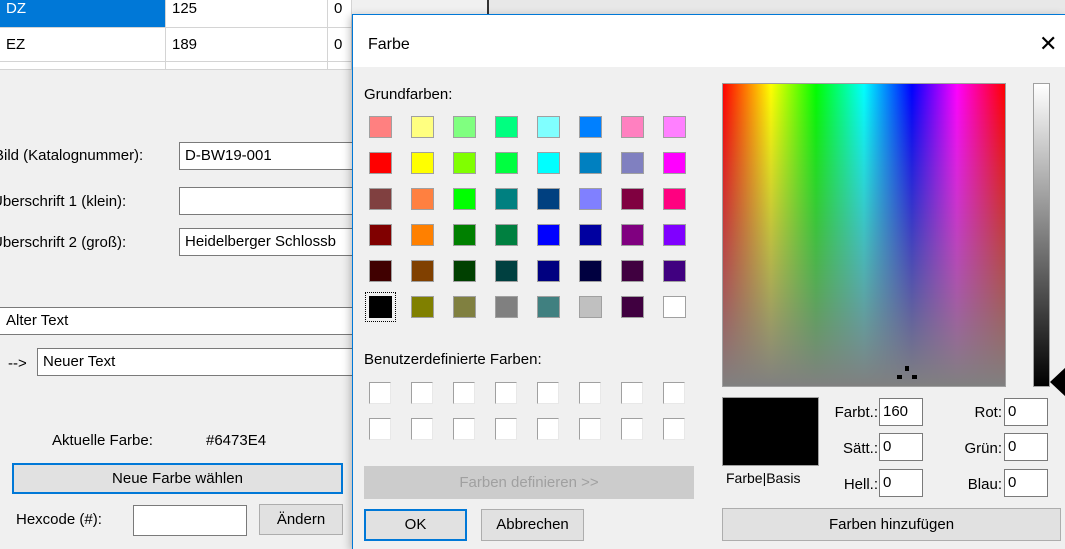  What do you see at coordinates (415, 525) in the screenshot?
I see `ok-button: OK` at bounding box center [415, 525].